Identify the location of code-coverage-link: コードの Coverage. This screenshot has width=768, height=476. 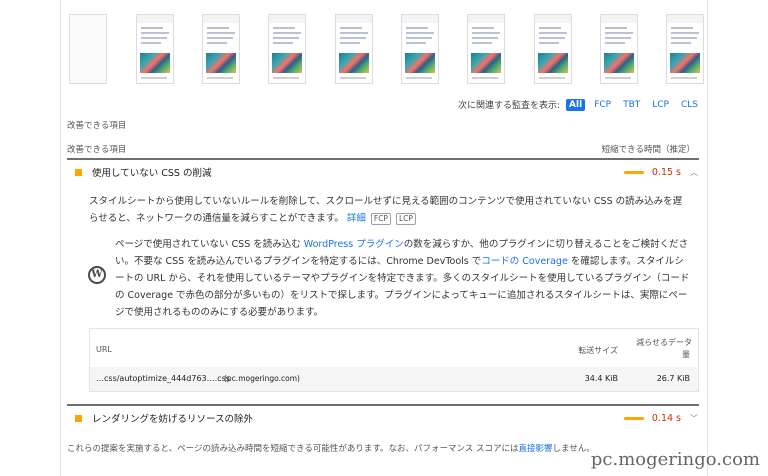
(524, 261).